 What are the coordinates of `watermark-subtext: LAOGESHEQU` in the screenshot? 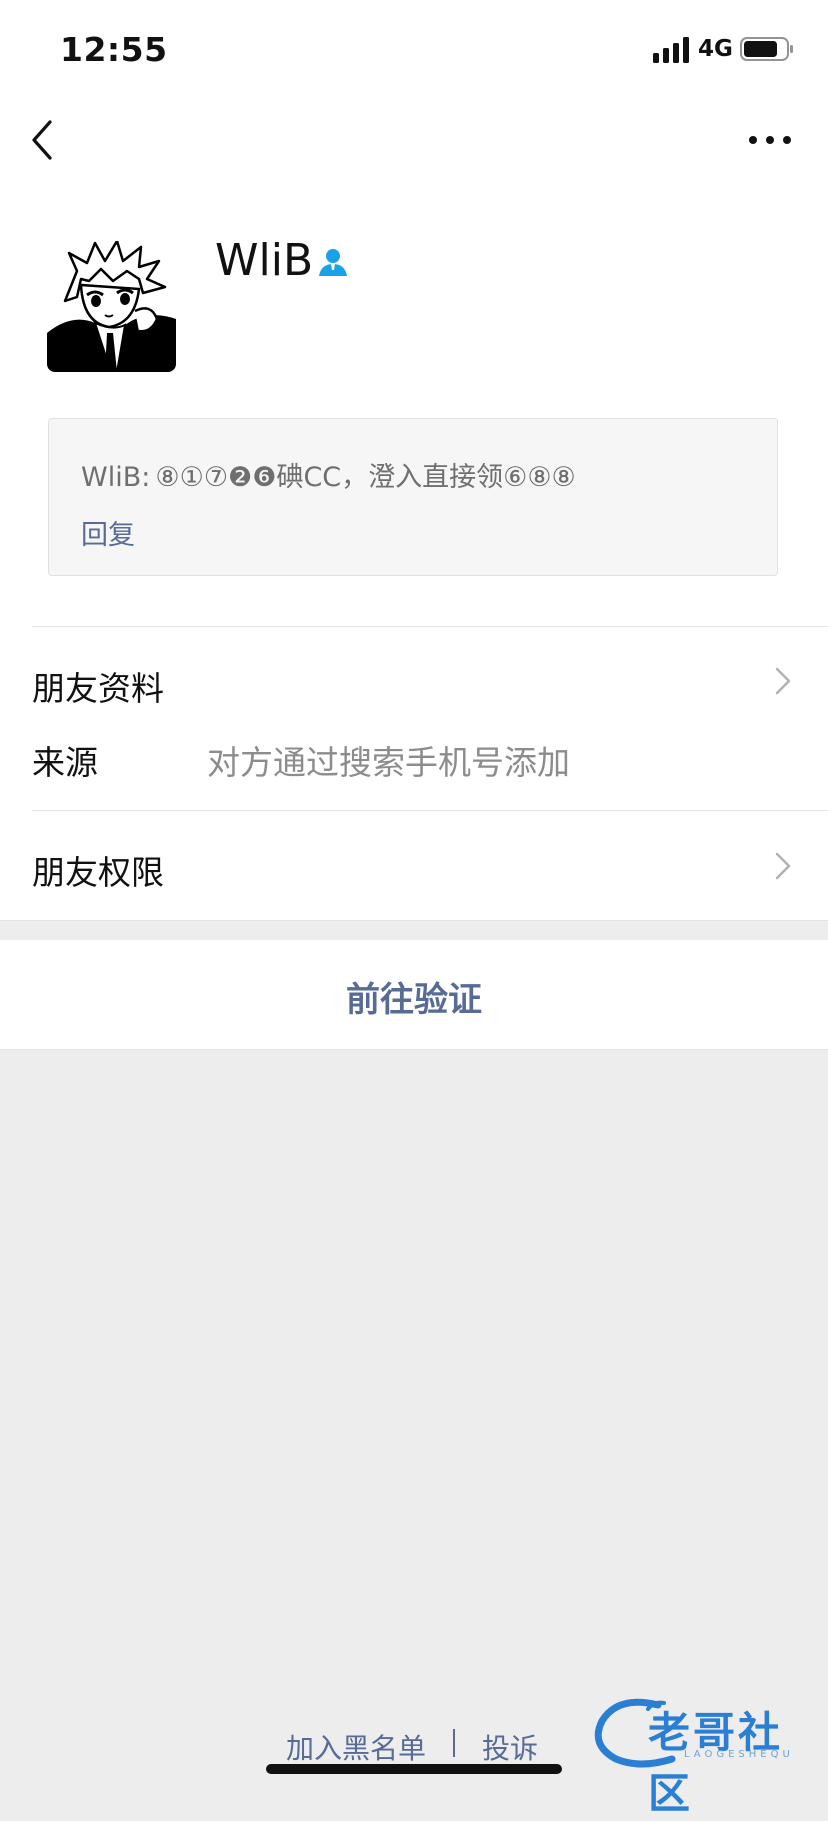 It's located at (739, 1754).